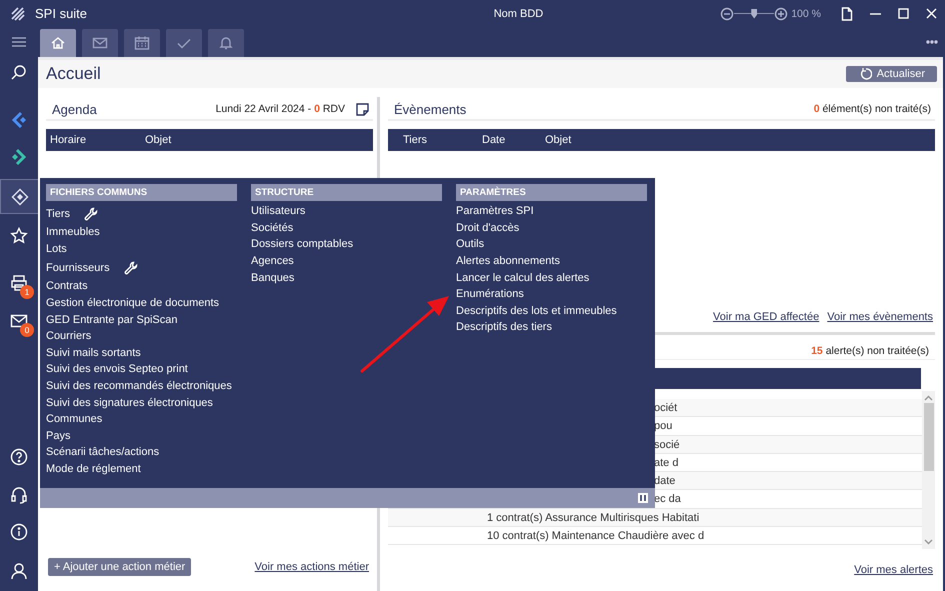 The height and width of the screenshot is (591, 945). What do you see at coordinates (893, 570) in the screenshot?
I see `alerts-link: Voir mes alertes` at bounding box center [893, 570].